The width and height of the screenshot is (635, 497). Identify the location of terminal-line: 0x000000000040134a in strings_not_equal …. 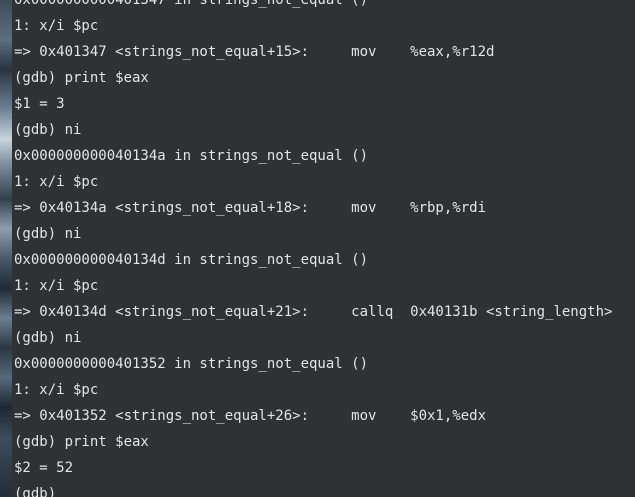
(191, 156).